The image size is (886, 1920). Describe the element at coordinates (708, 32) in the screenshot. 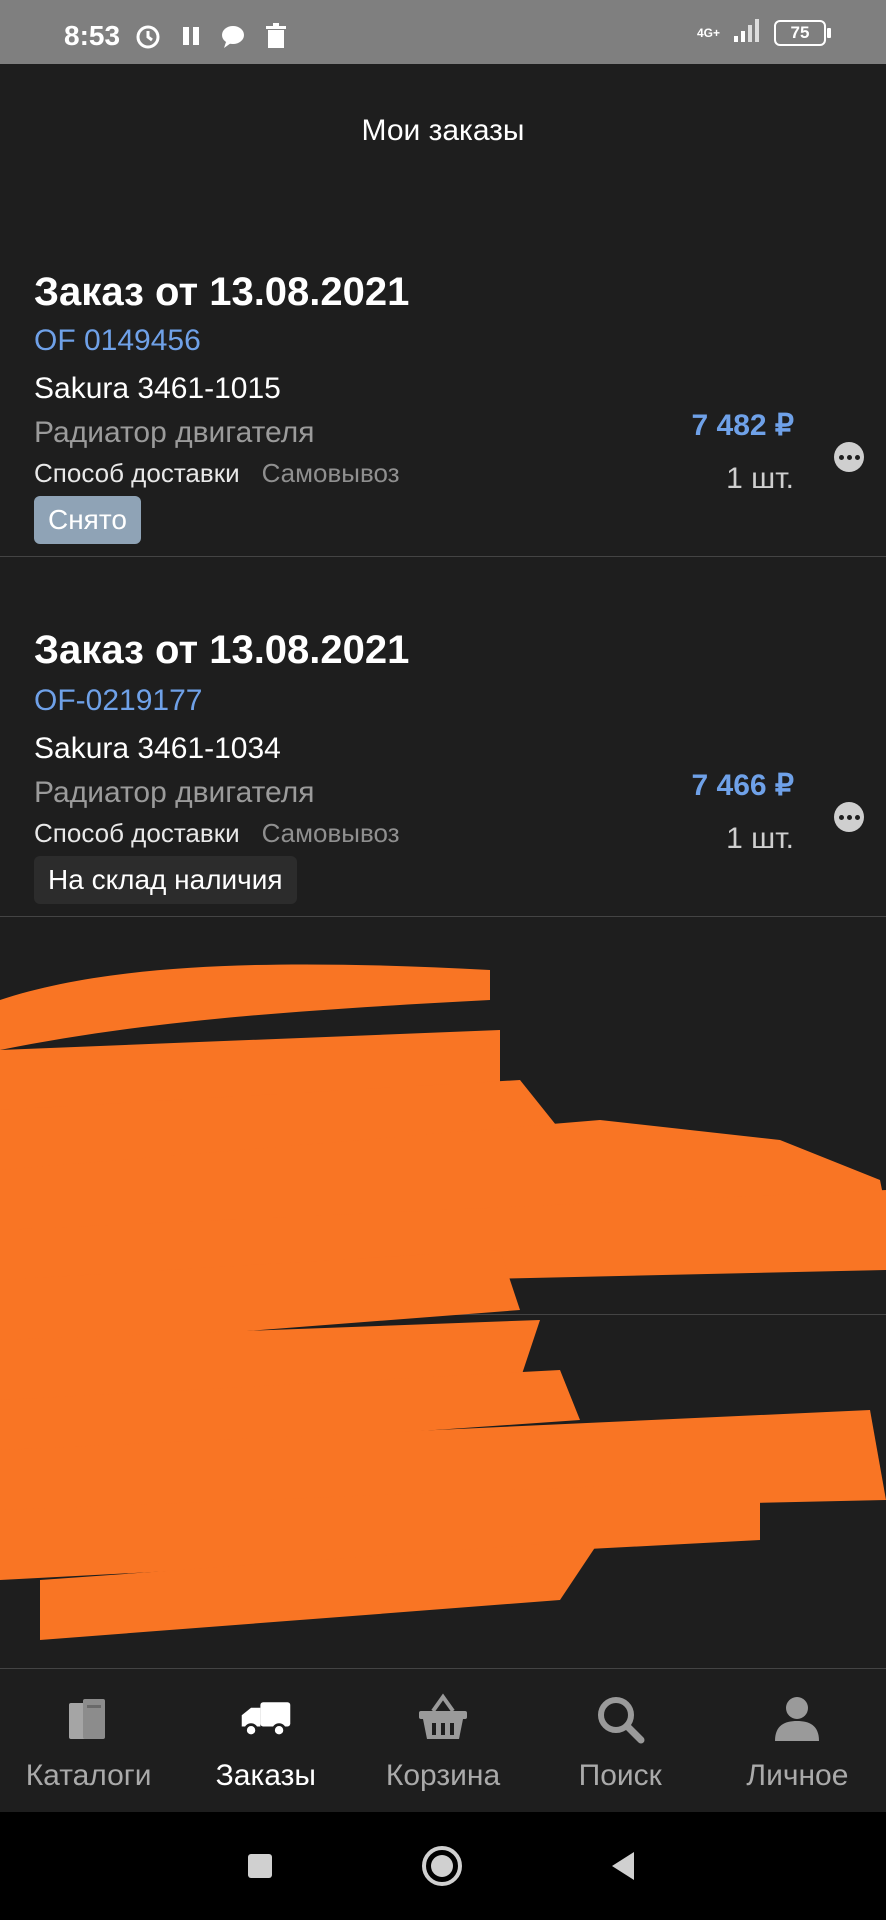

I see `network-label: 4G+` at that location.